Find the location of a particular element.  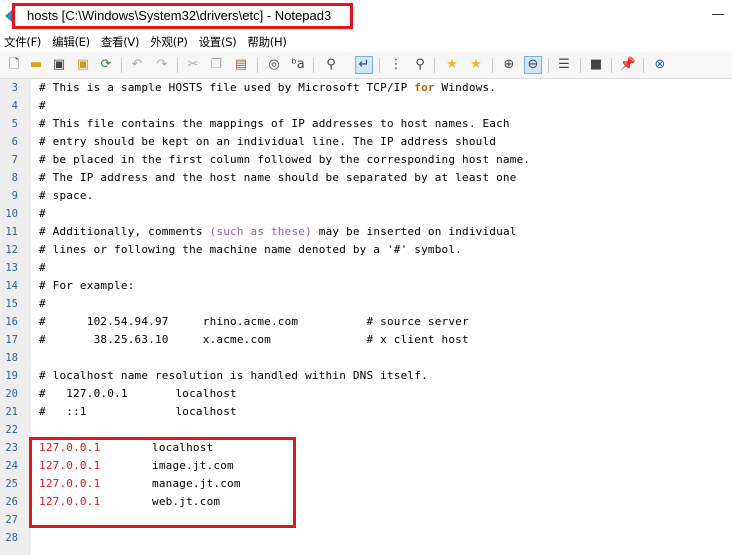

line-number: 5 is located at coordinates (14, 124).